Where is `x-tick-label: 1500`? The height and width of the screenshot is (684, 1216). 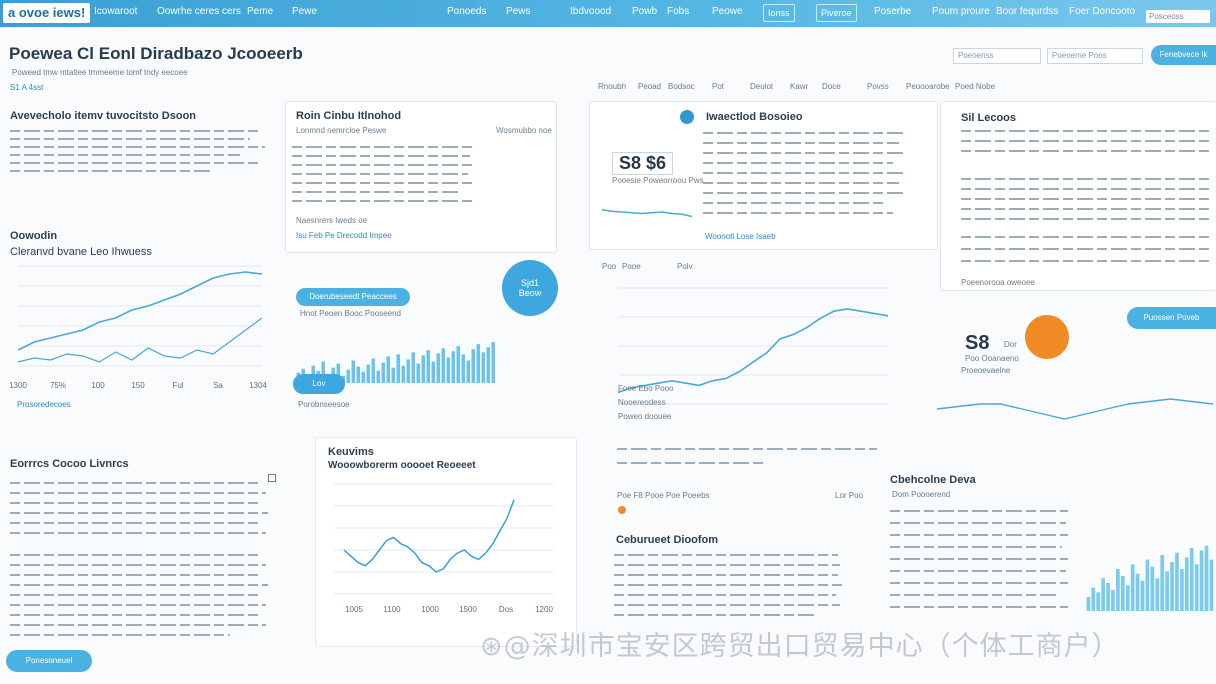
x-tick-label: 1500 is located at coordinates (468, 609).